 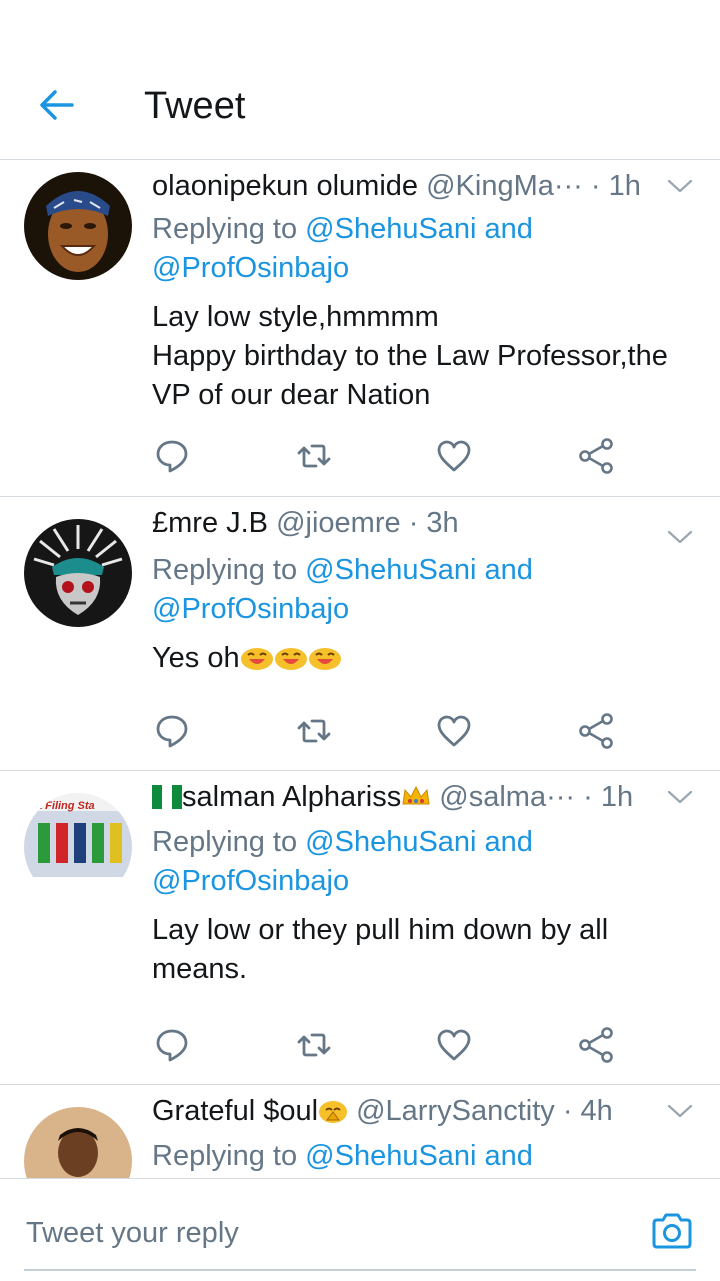 I want to click on tweet-text-line: means., so click(x=200, y=969).